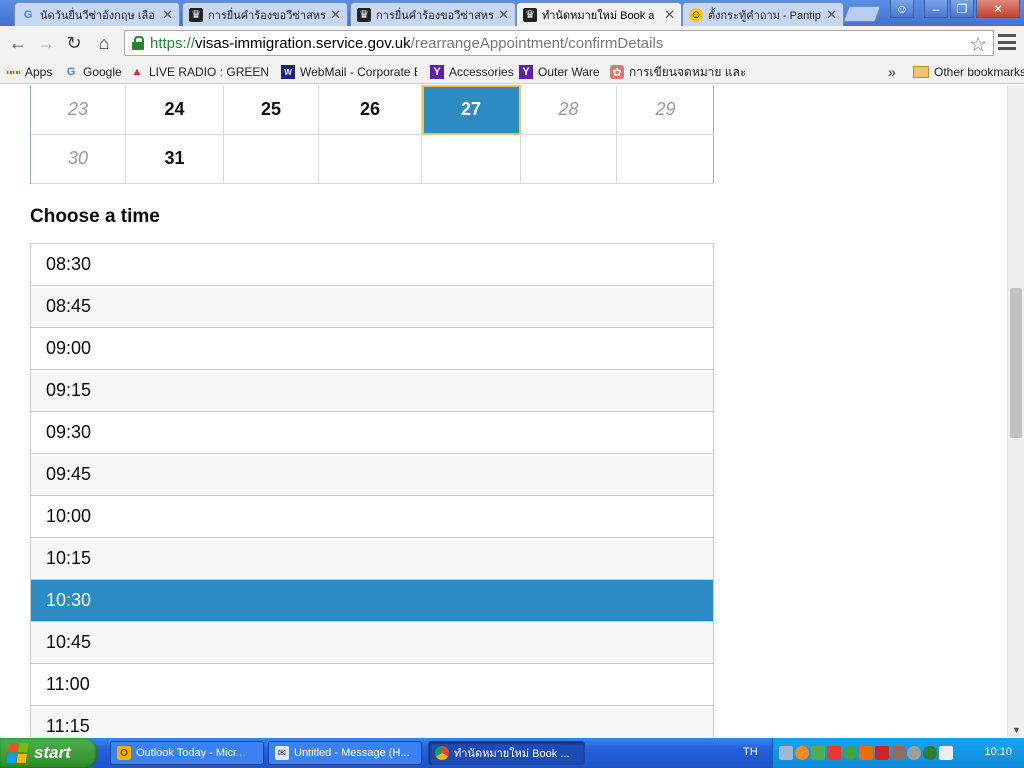  I want to click on user-icon: ☺, so click(902, 9).